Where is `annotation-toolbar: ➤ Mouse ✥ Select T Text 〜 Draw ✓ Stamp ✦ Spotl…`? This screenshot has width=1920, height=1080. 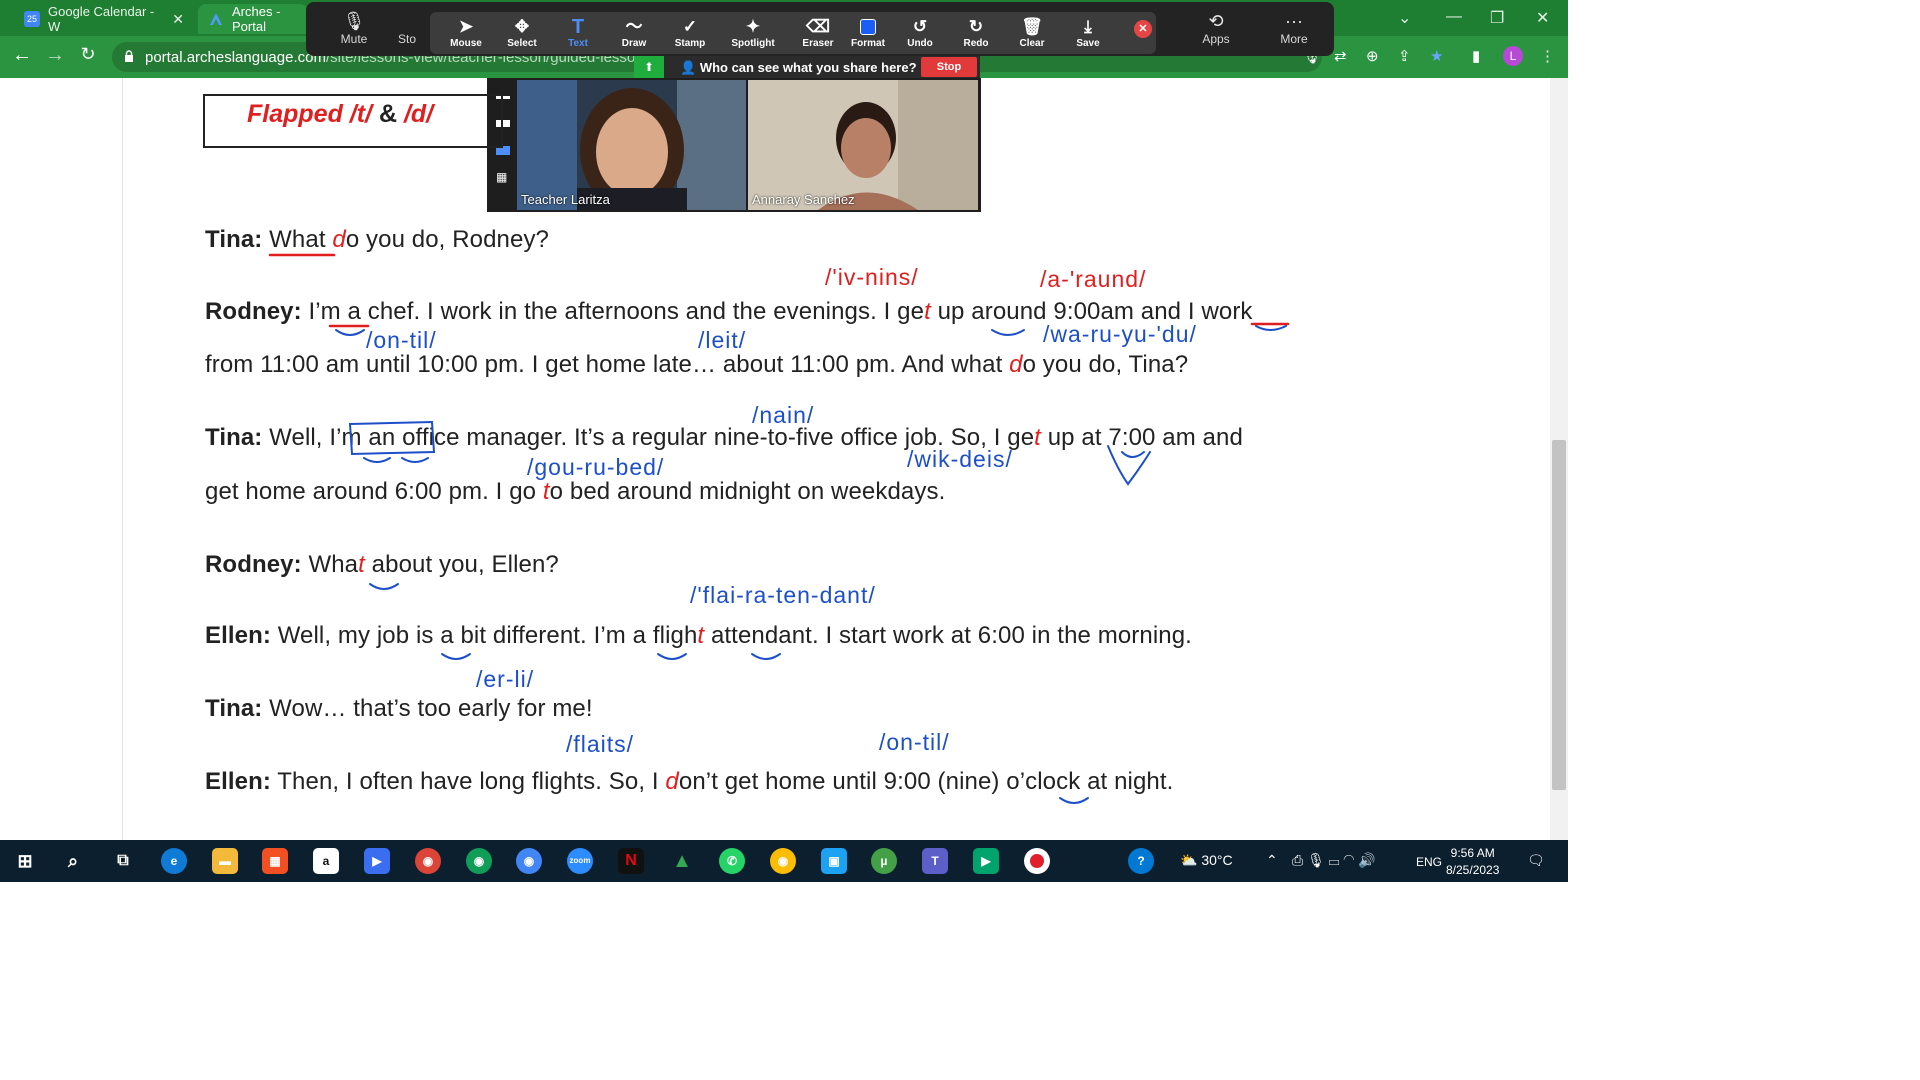 annotation-toolbar: ➤ Mouse ✥ Select T Text 〜 Draw ✓ Stamp ✦ Spotl… is located at coordinates (793, 33).